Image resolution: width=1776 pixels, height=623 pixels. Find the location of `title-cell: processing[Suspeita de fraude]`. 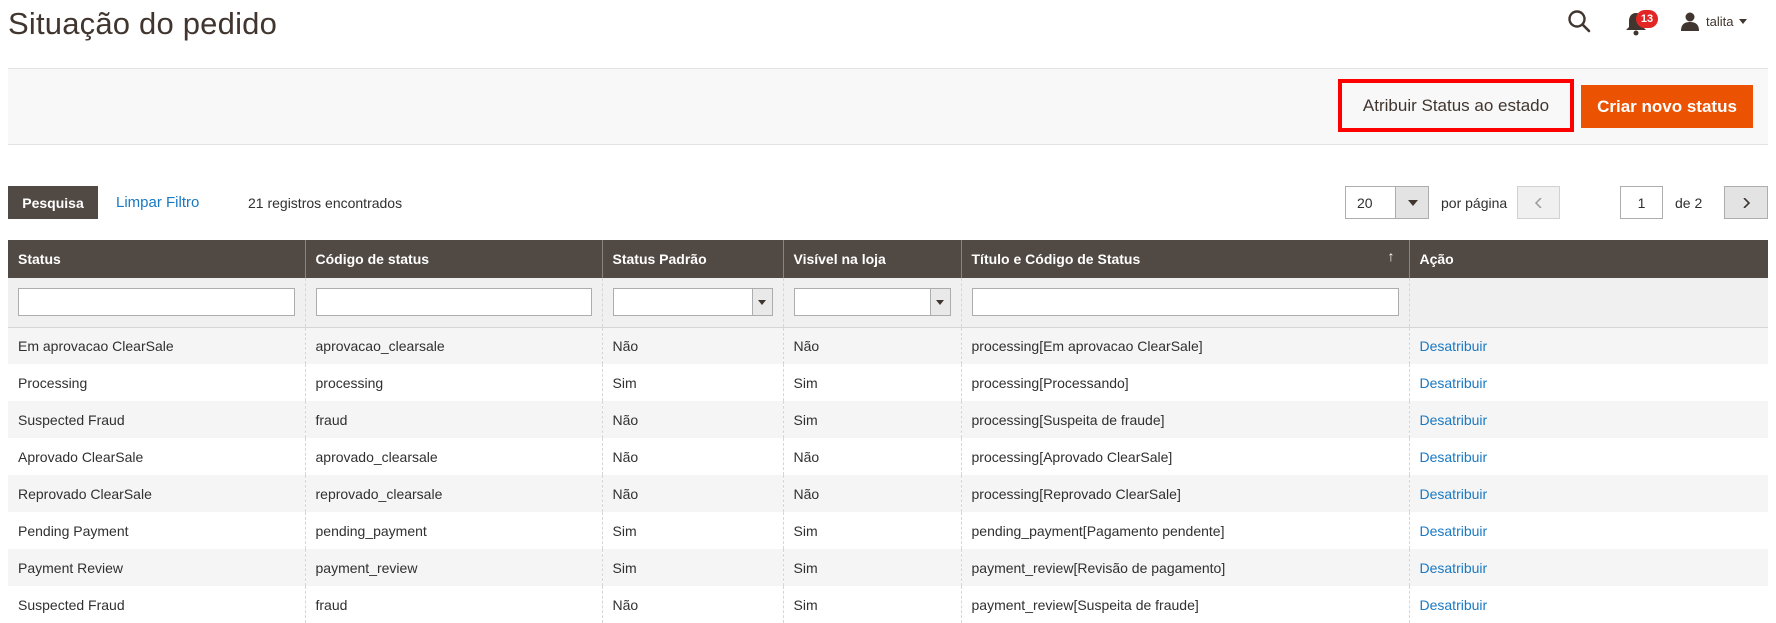

title-cell: processing[Suspeita de fraude] is located at coordinates (1184, 419).